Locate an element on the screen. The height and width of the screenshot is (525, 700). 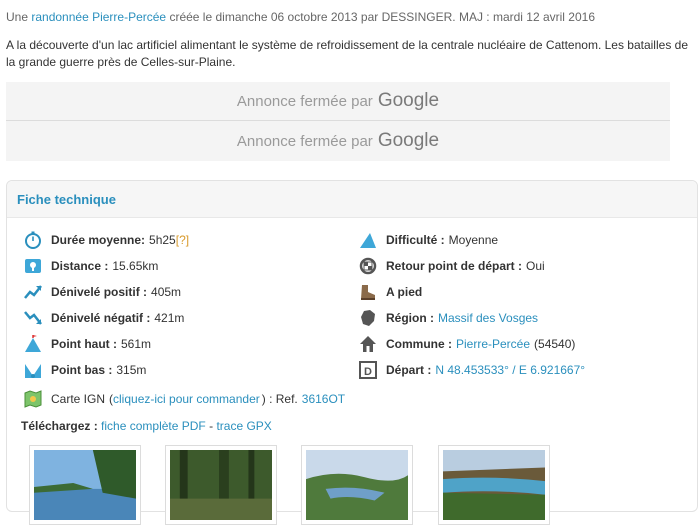
row-point-bas: Point bas : 315m is located at coordinates (84, 370).